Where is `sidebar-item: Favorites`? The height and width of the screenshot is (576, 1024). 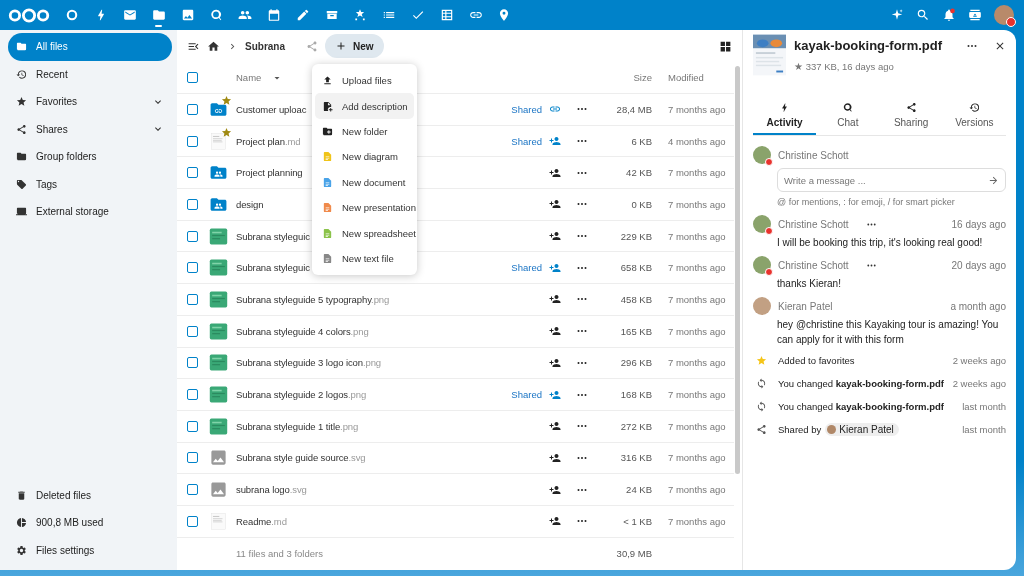 sidebar-item: Favorites is located at coordinates (90, 102).